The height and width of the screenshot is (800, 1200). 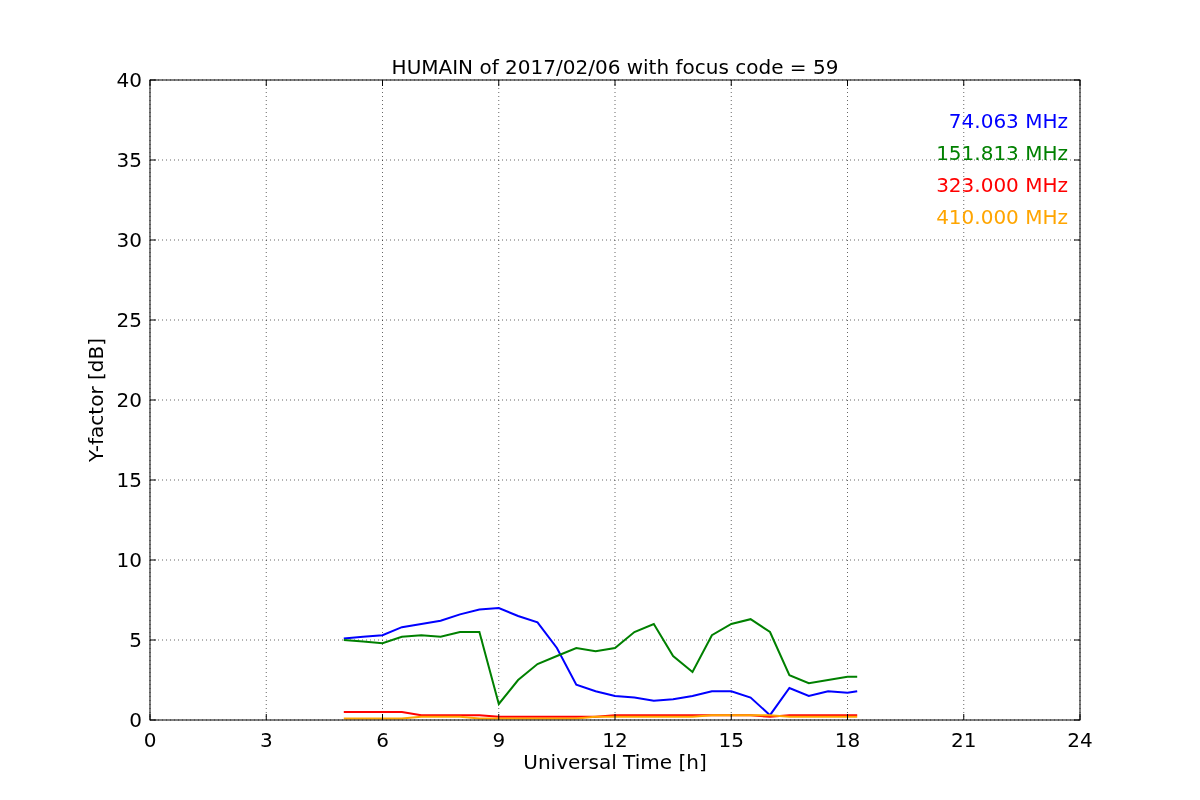 I want to click on legend-label: 323.000 MHz, so click(x=1002, y=185).